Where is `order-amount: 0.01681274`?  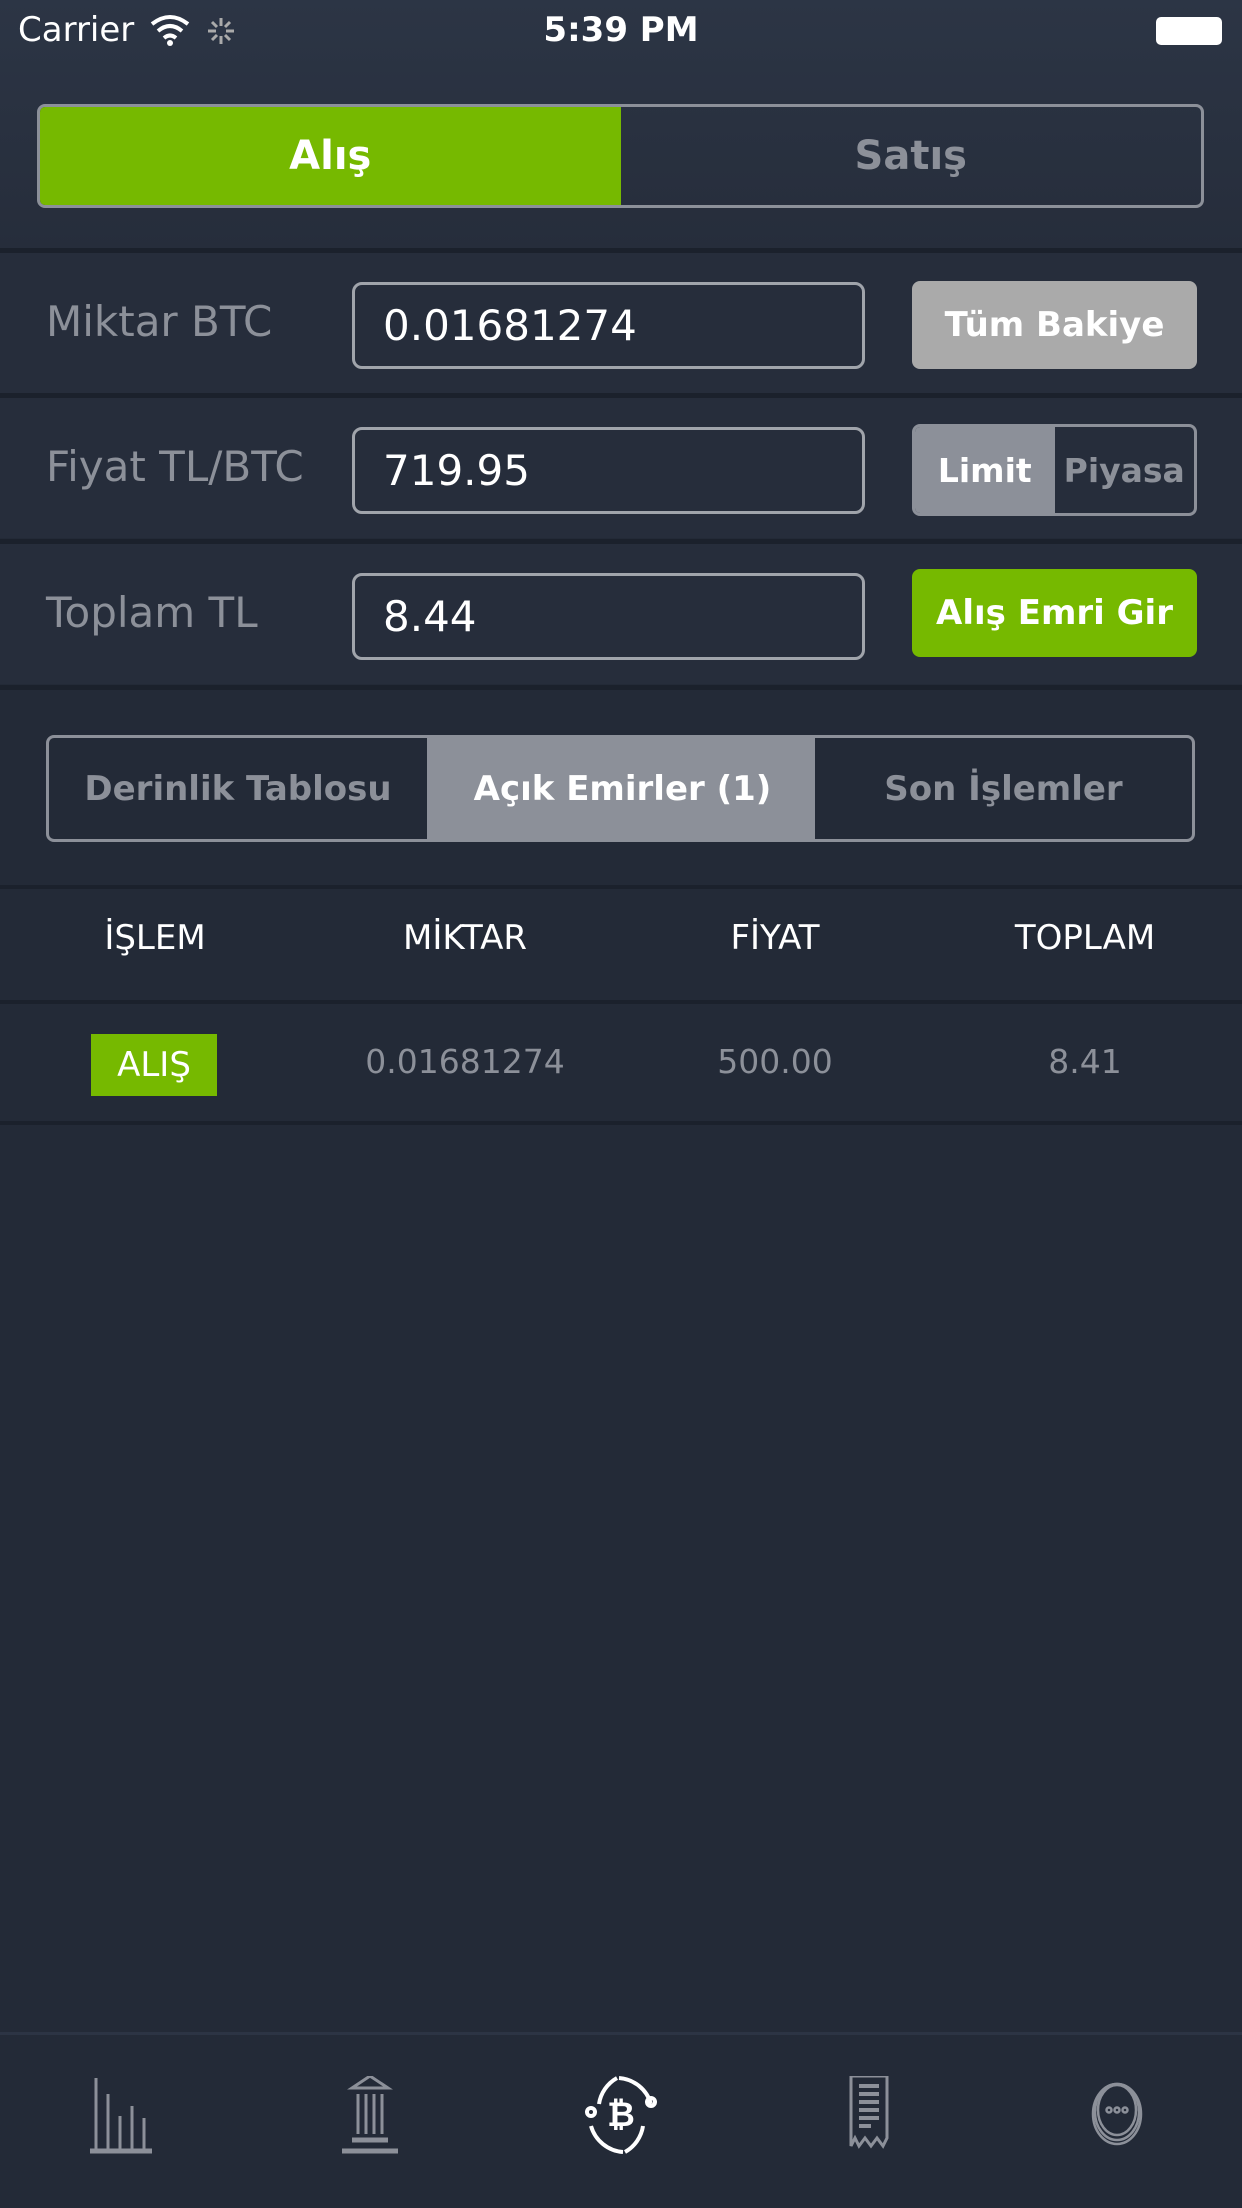
order-amount: 0.01681274 is located at coordinates (465, 1061).